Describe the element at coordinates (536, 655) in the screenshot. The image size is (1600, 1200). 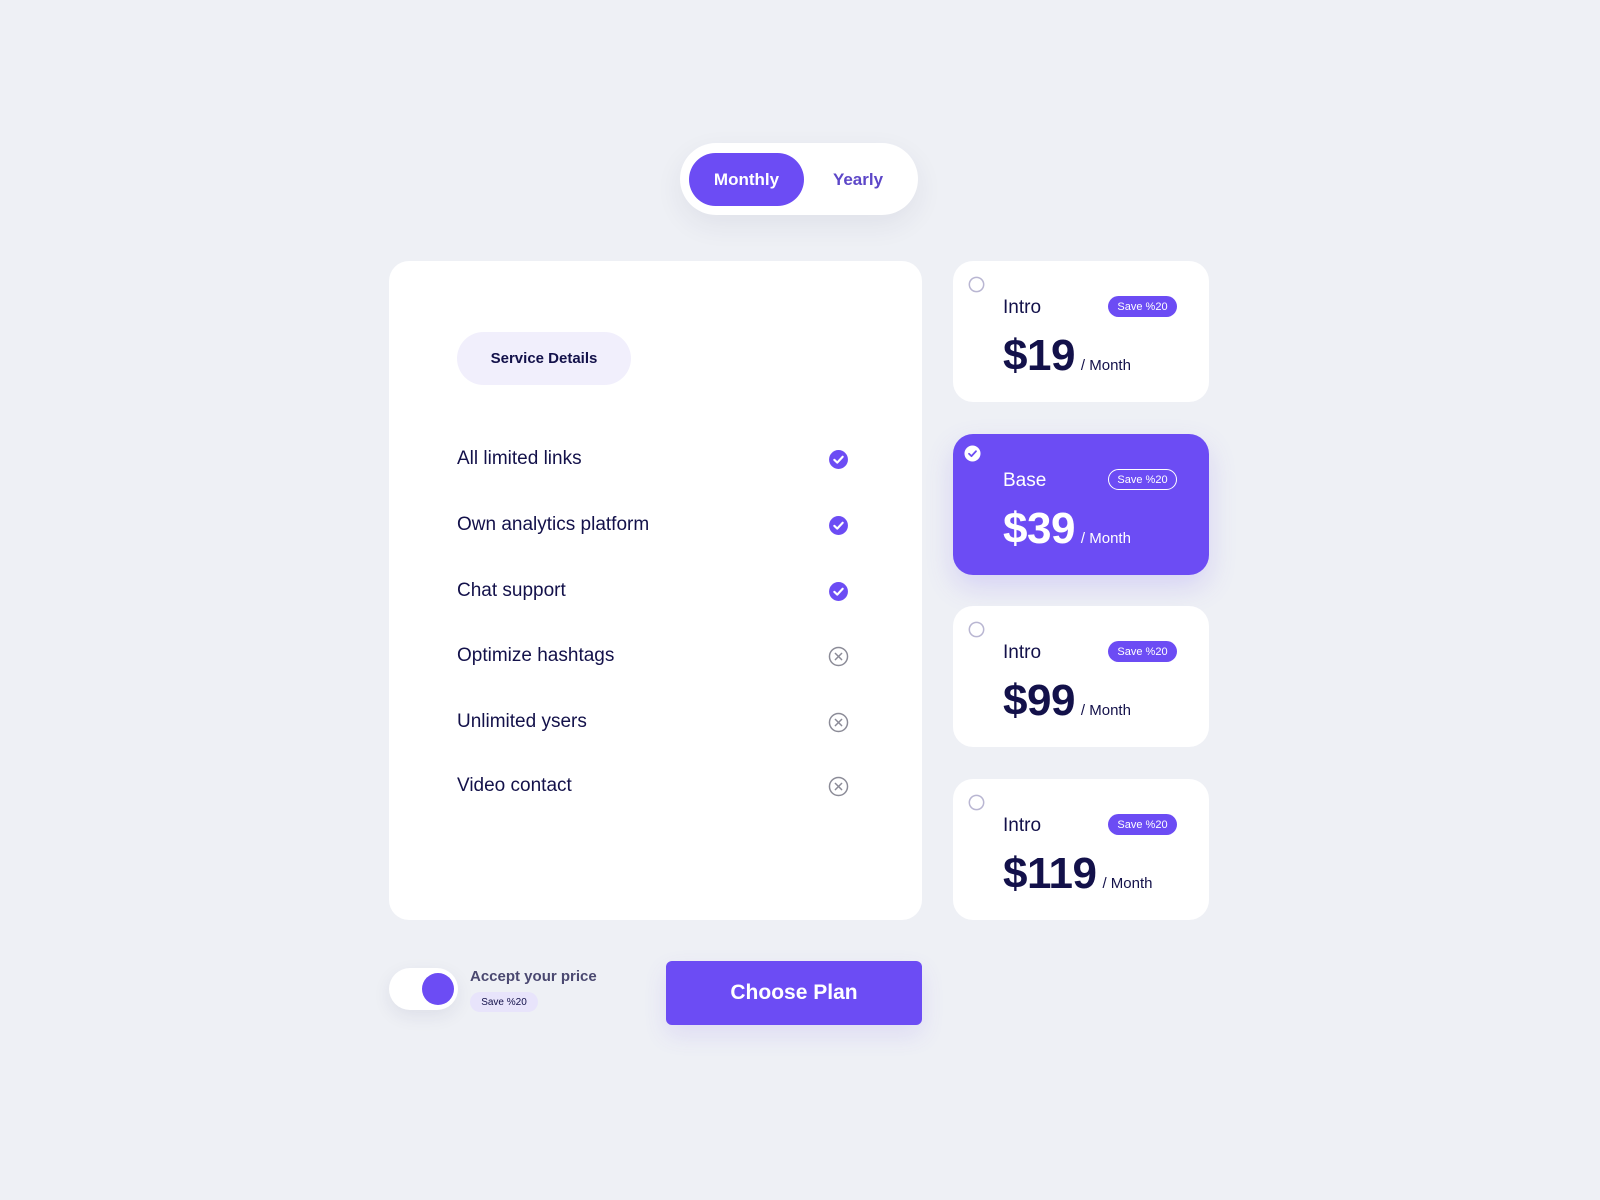
I see `feature-label: Optimize hashtags` at that location.